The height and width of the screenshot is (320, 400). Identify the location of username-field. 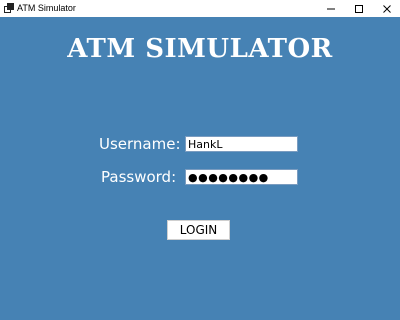
(241, 144).